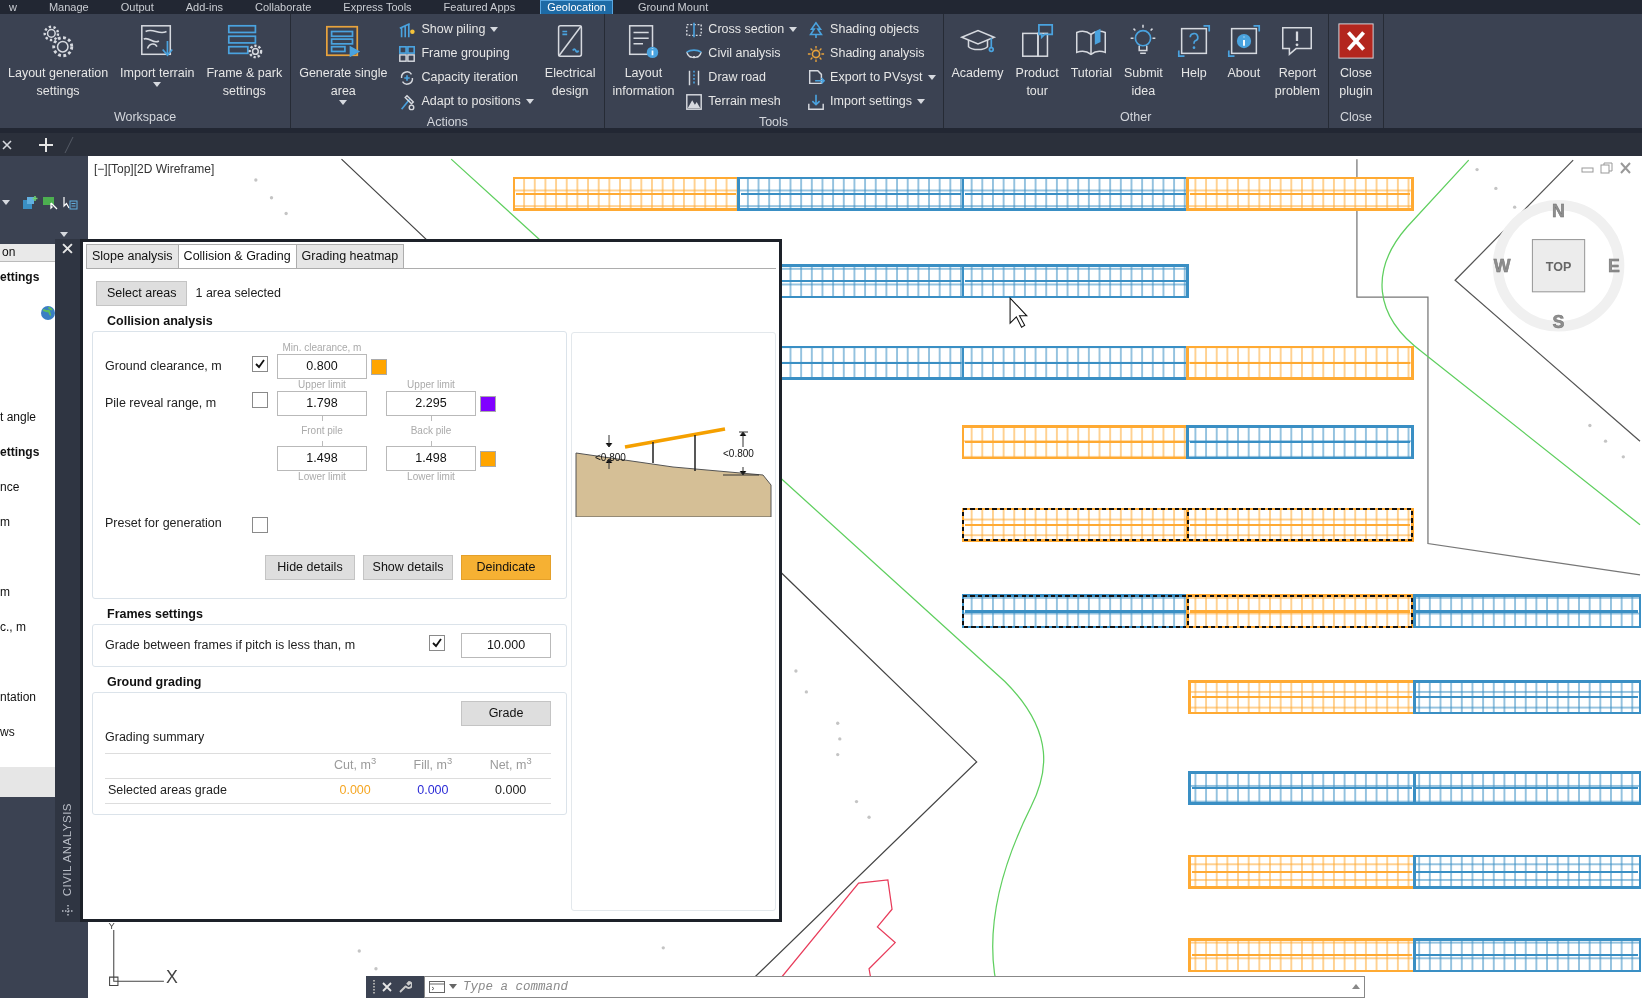 This screenshot has height=998, width=1642. What do you see at coordinates (431, 430) in the screenshot?
I see `field-caption: Back pile` at bounding box center [431, 430].